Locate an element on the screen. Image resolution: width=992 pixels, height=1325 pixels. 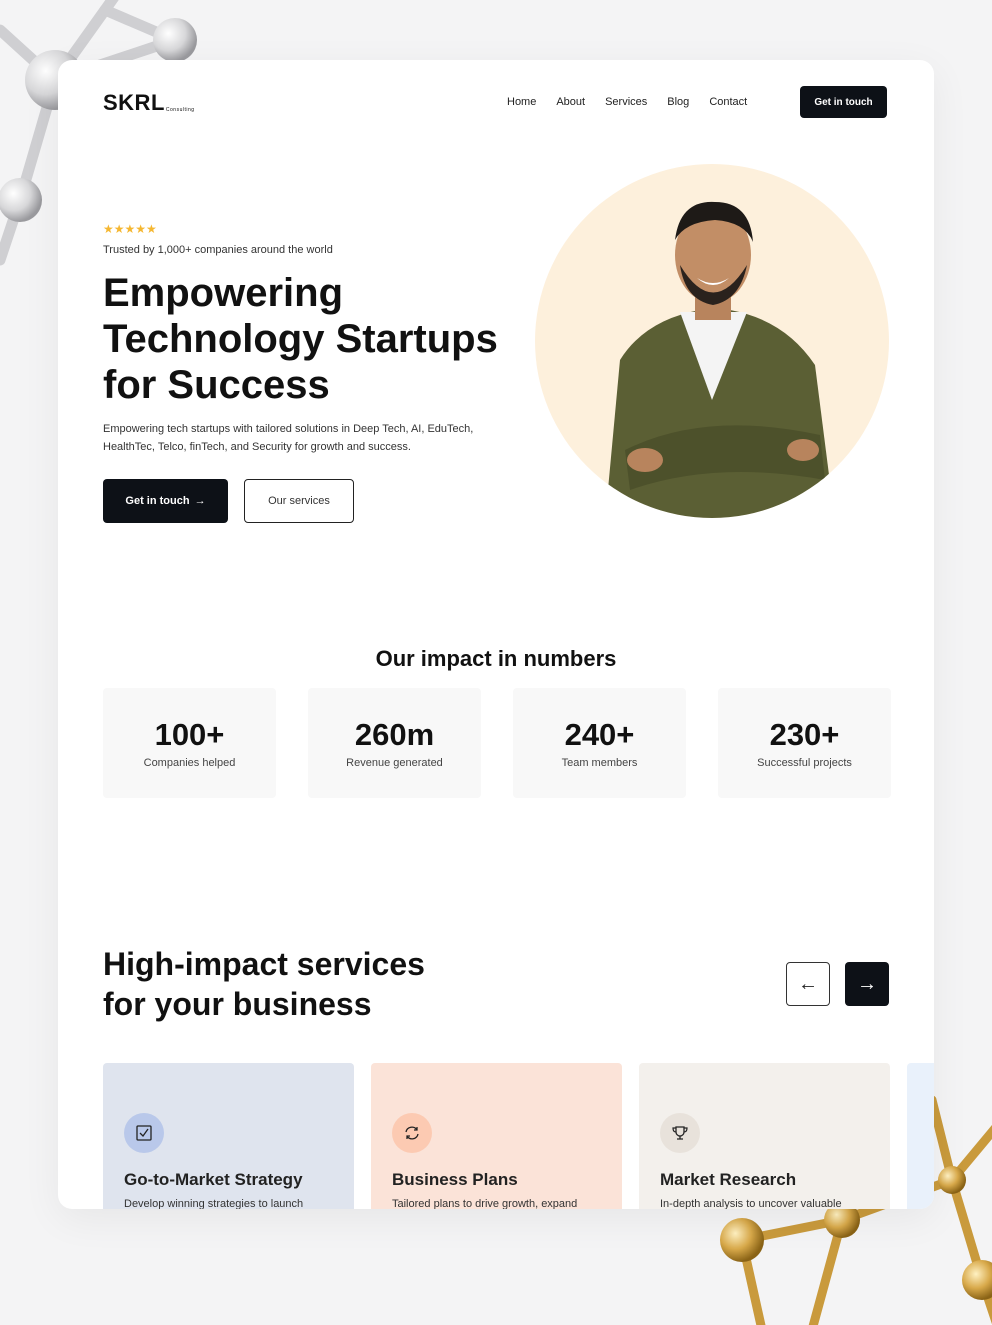
service-title: Market Research is located at coordinates (728, 1179).